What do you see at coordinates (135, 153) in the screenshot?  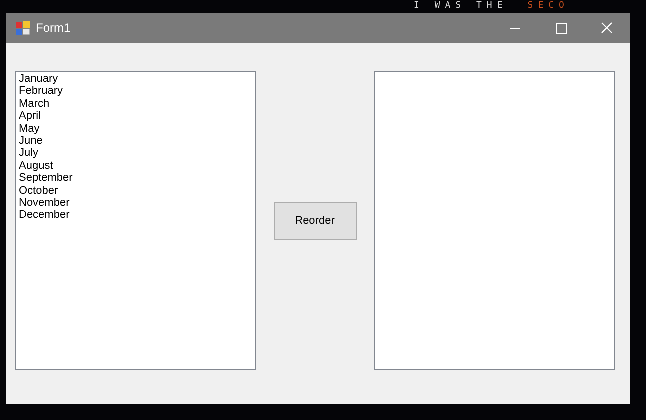 I see `list-item: July` at bounding box center [135, 153].